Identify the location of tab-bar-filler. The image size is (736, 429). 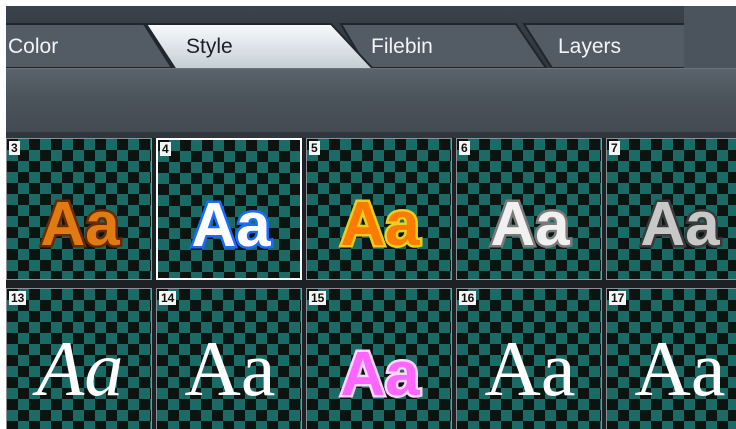
(710, 37).